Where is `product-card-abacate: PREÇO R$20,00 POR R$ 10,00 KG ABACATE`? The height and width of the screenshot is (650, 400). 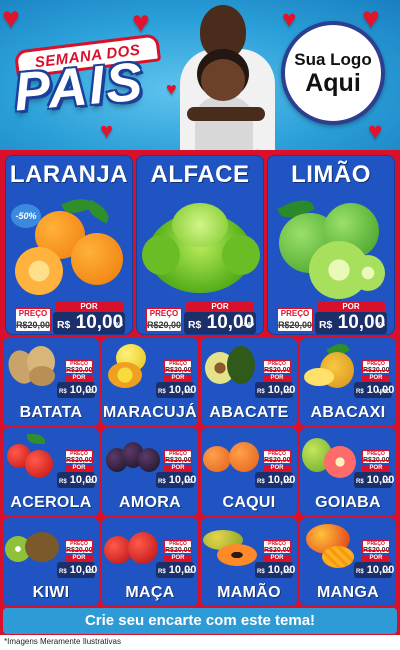
product-card-abacate: PREÇO R$20,00 POR R$ 10,00 KG ABACATE is located at coordinates (249, 382).